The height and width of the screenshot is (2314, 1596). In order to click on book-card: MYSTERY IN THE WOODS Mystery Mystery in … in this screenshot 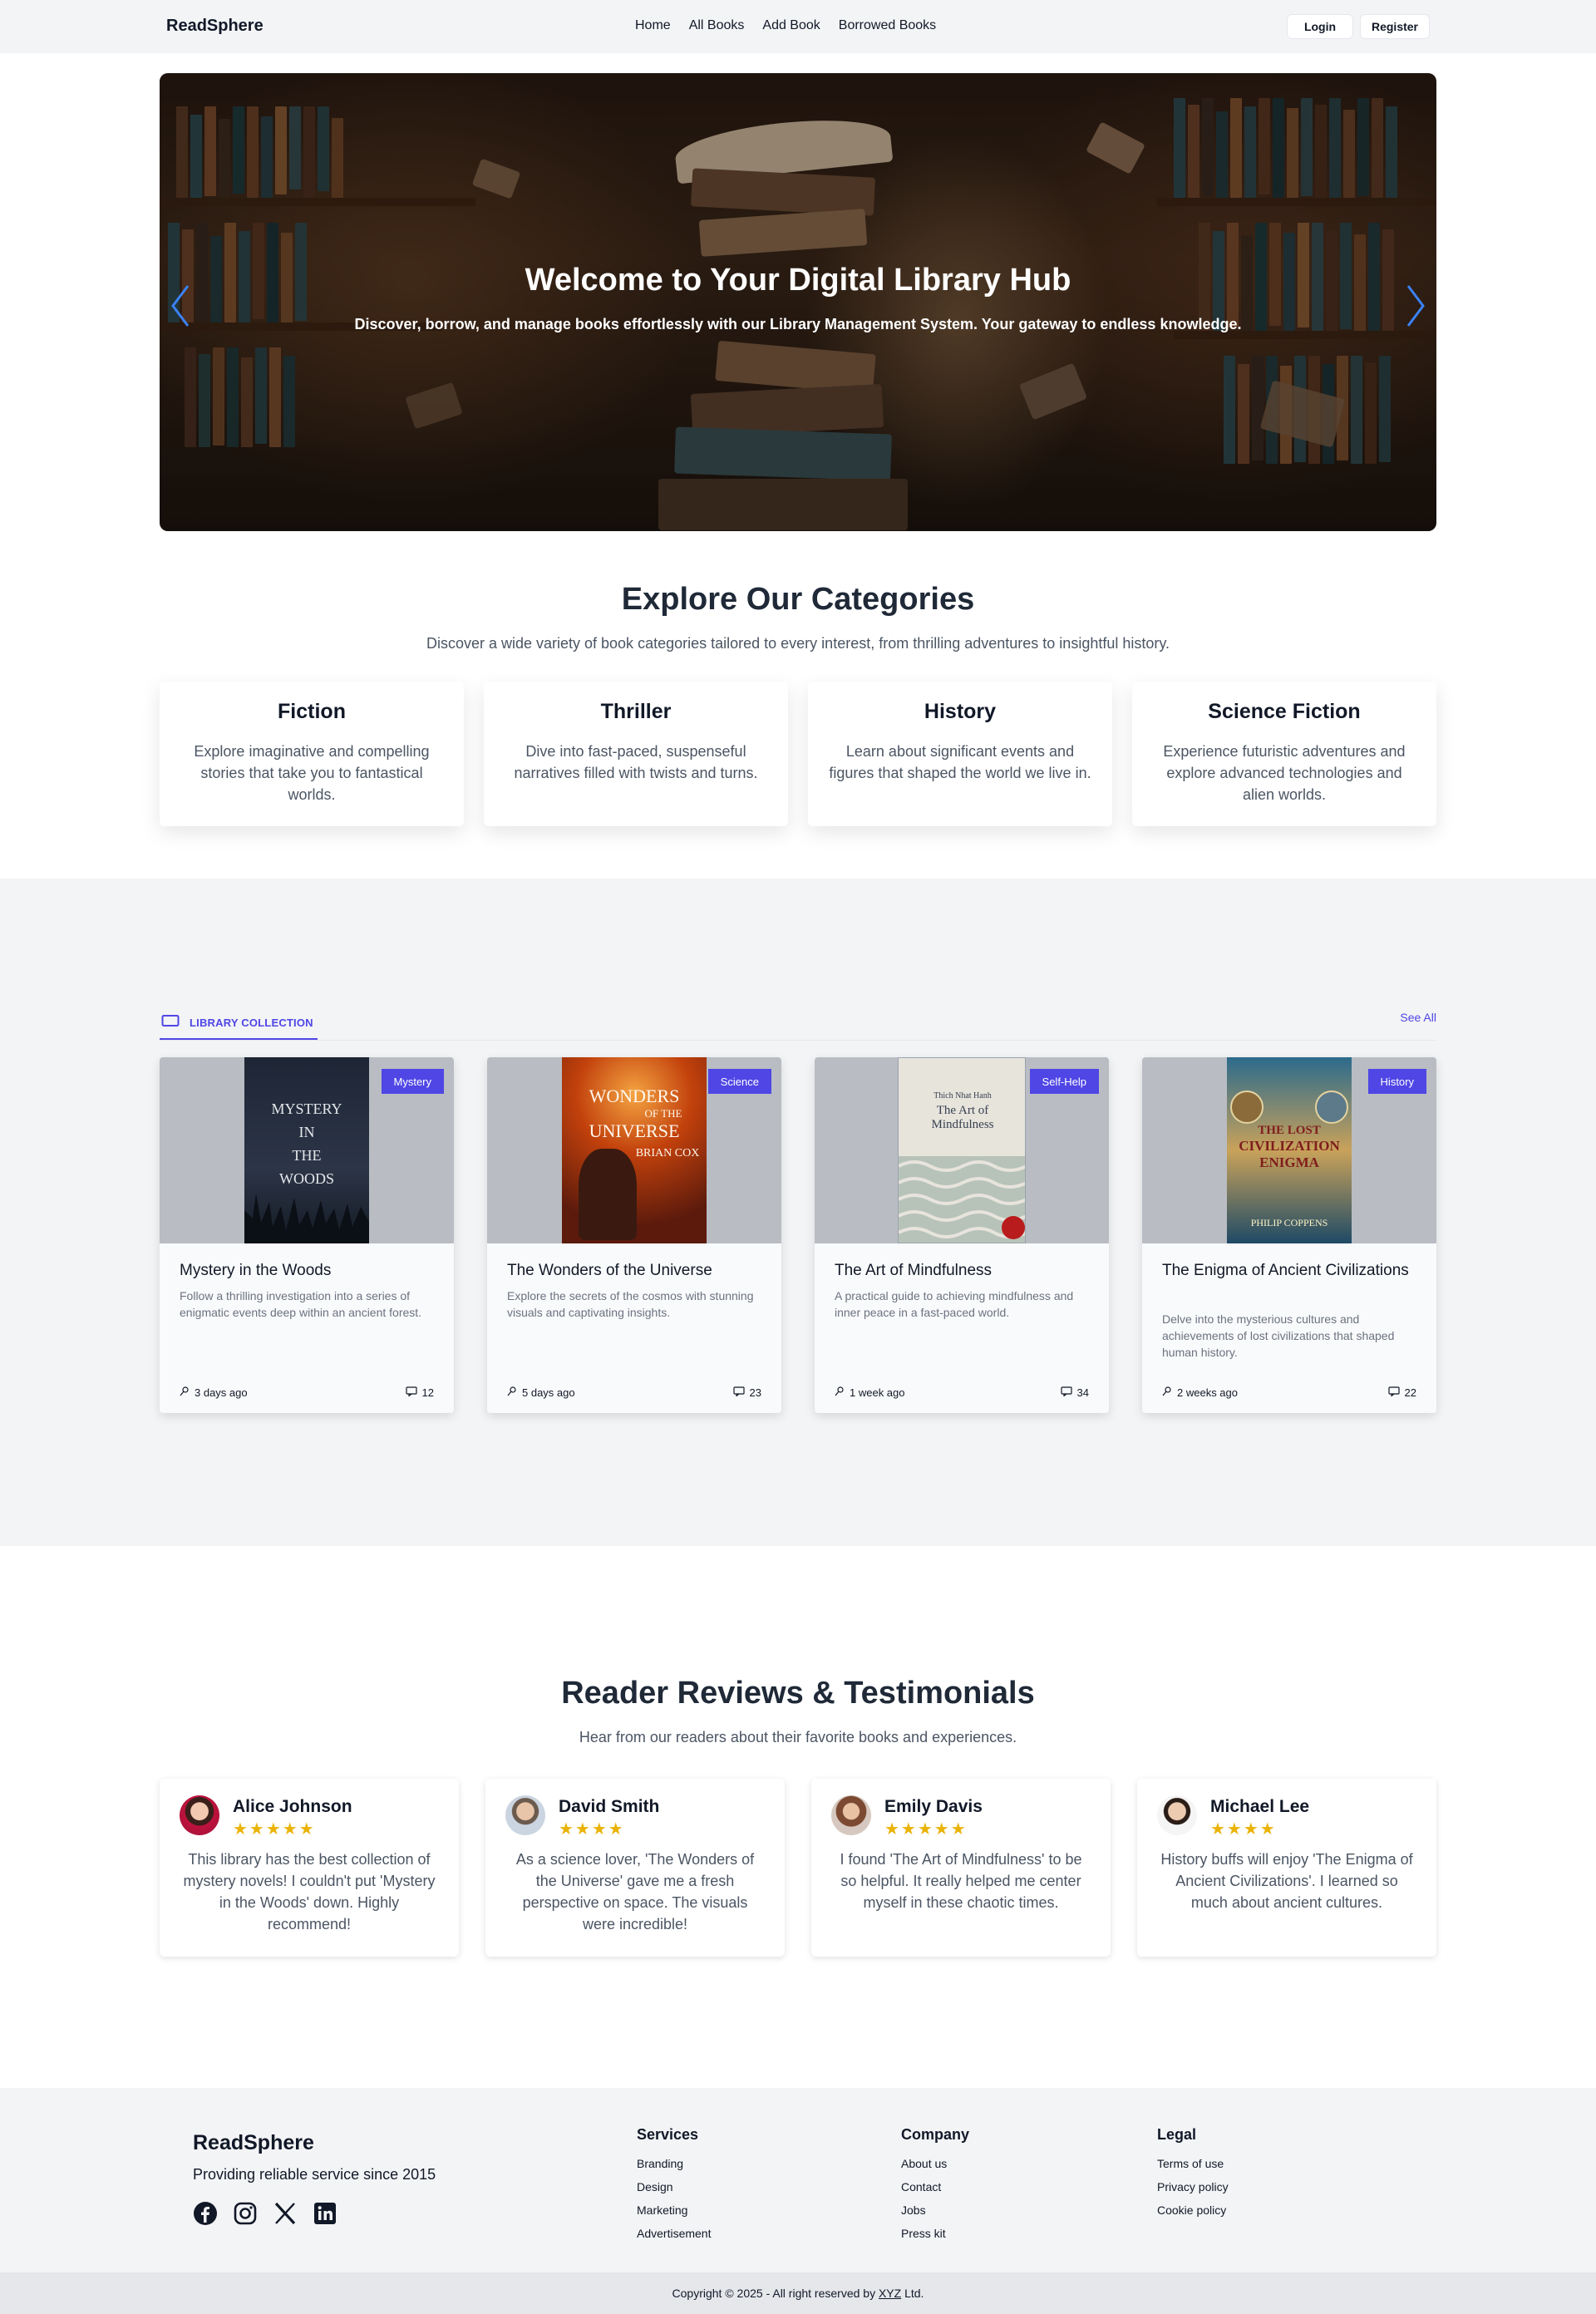, I will do `click(307, 1235)`.